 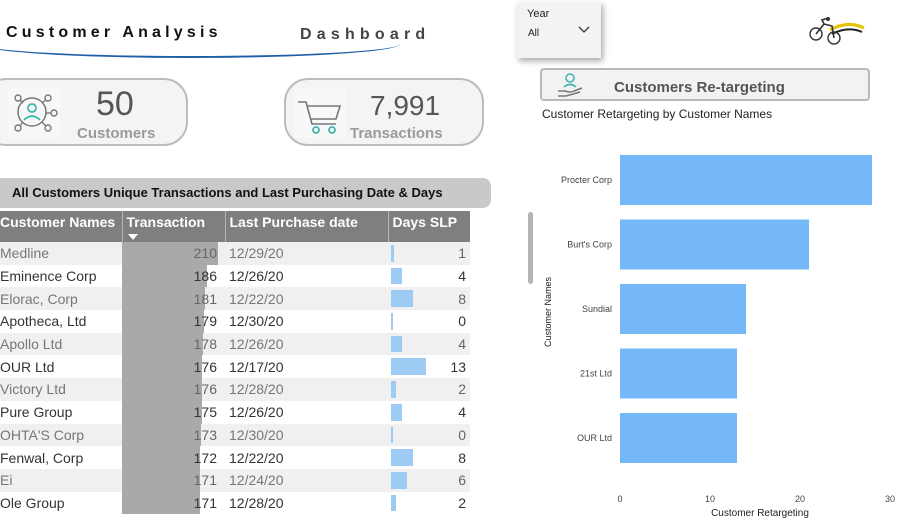 I want to click on year-slicer-label: Year, so click(x=538, y=14).